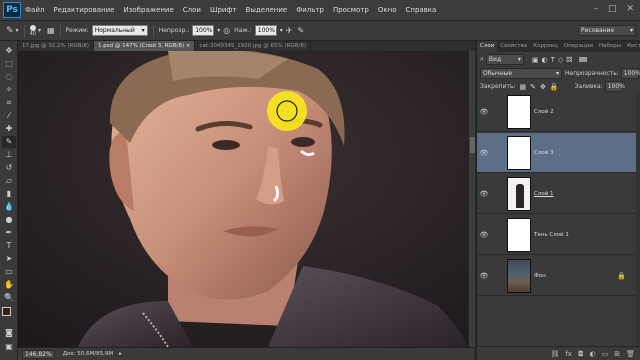 This screenshot has height=360, width=640. Describe the element at coordinates (9, 77) in the screenshot. I see `lasso-tool-icon: ◌` at that location.